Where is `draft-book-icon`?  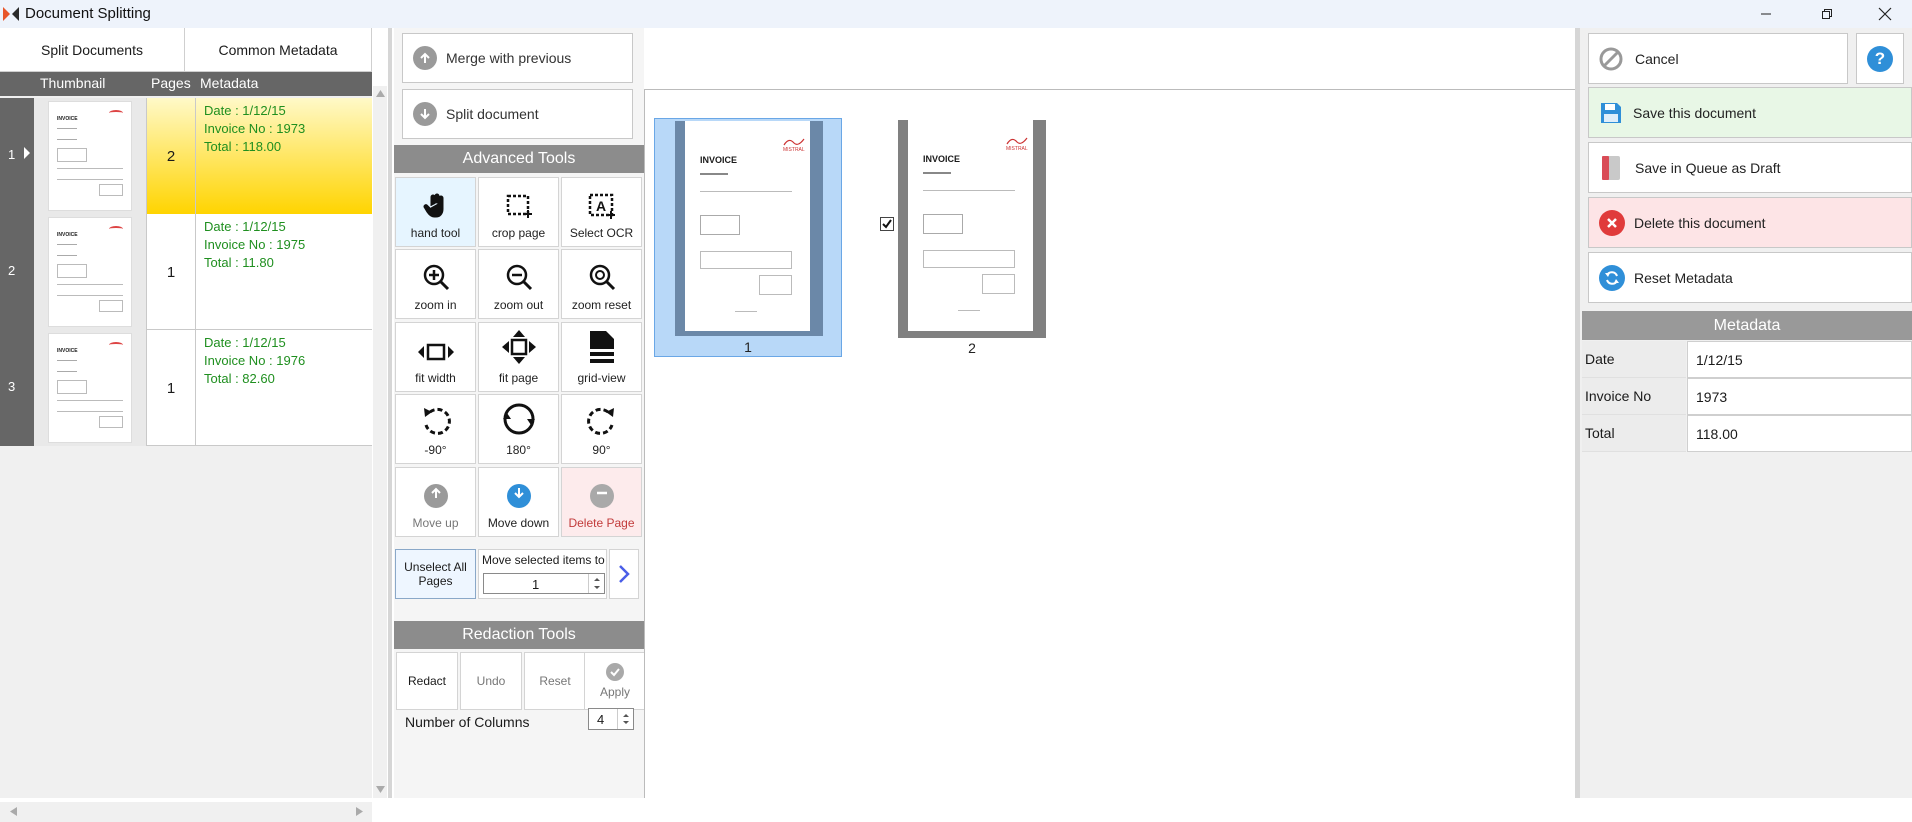
draft-book-icon is located at coordinates (1611, 167).